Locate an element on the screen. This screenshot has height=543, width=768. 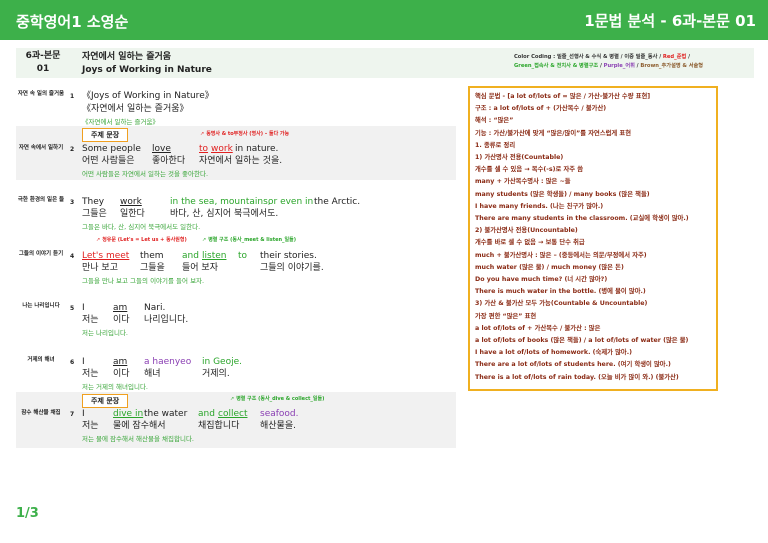
korean-line: 그들은 일한다 바다, 산, 심지어 북극에서도. is located at coordinates (262, 214).